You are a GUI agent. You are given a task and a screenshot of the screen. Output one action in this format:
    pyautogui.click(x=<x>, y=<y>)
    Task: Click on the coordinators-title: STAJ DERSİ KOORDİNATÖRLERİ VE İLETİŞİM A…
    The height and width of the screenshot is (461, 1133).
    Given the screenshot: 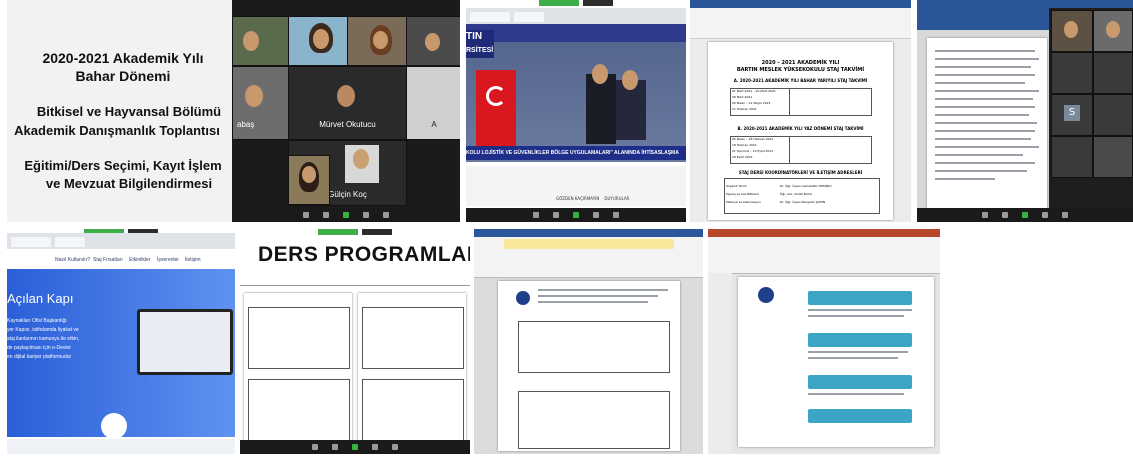 What is the action you would take?
    pyautogui.click(x=800, y=172)
    